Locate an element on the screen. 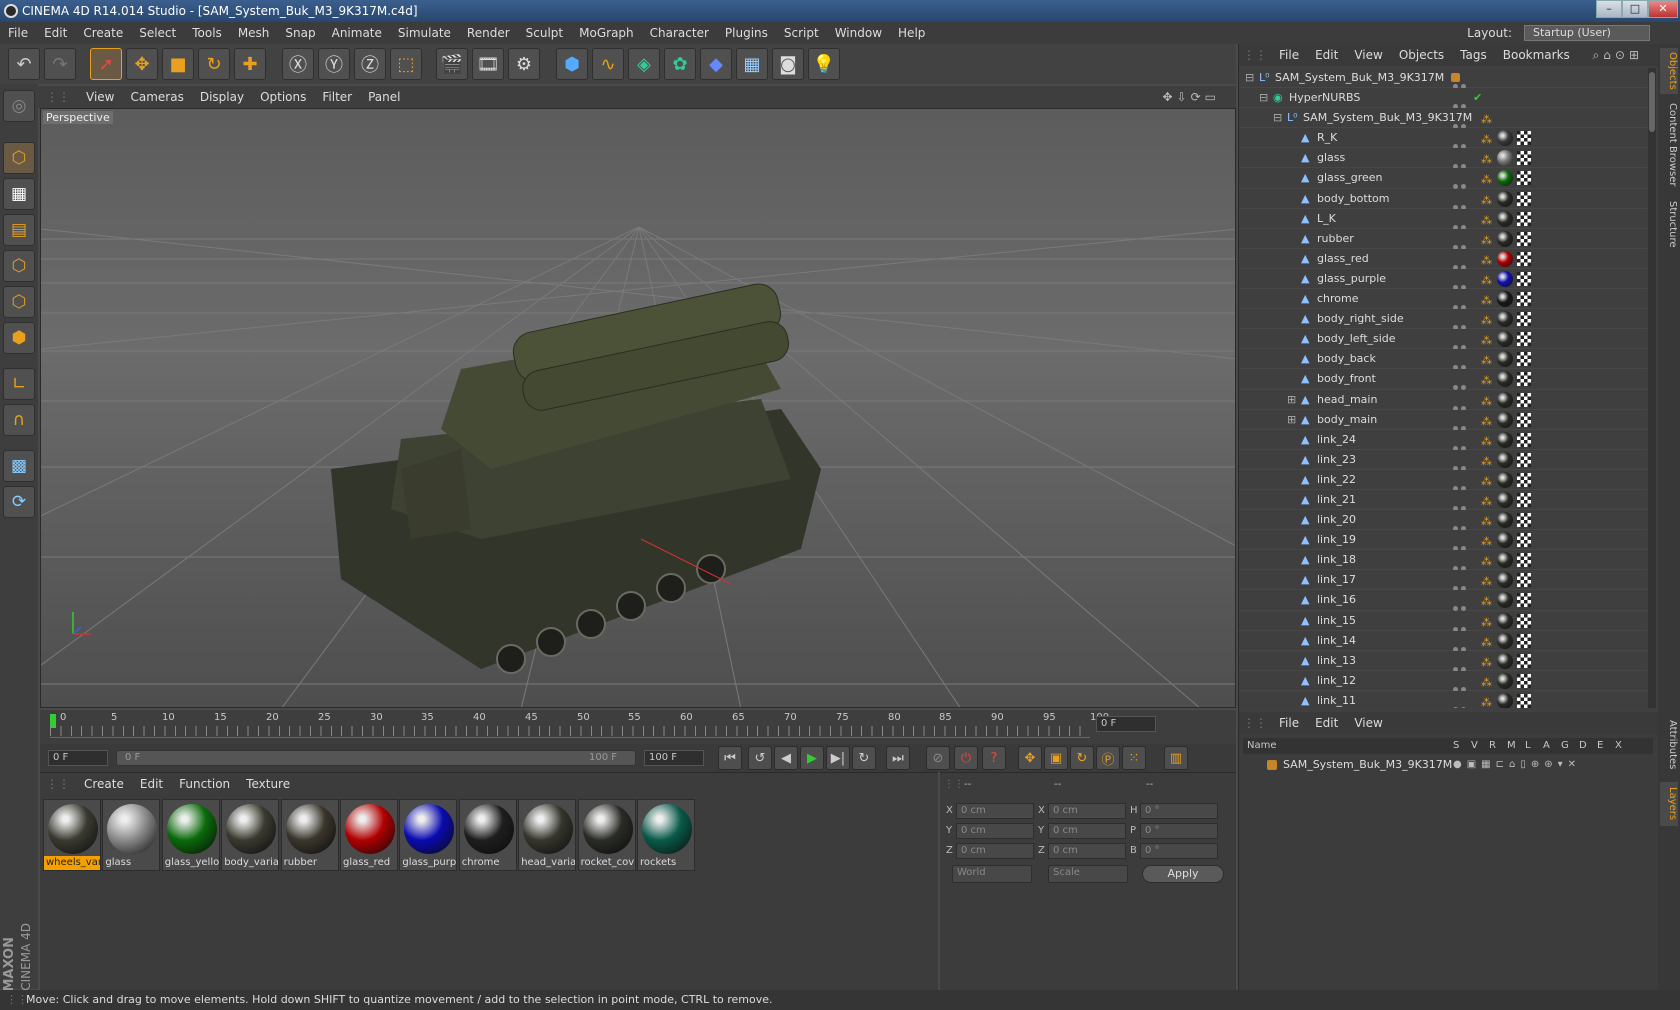 This screenshot has height=1010, width=1680. preview-range-slider: 0 F 100 F is located at coordinates (376, 758).